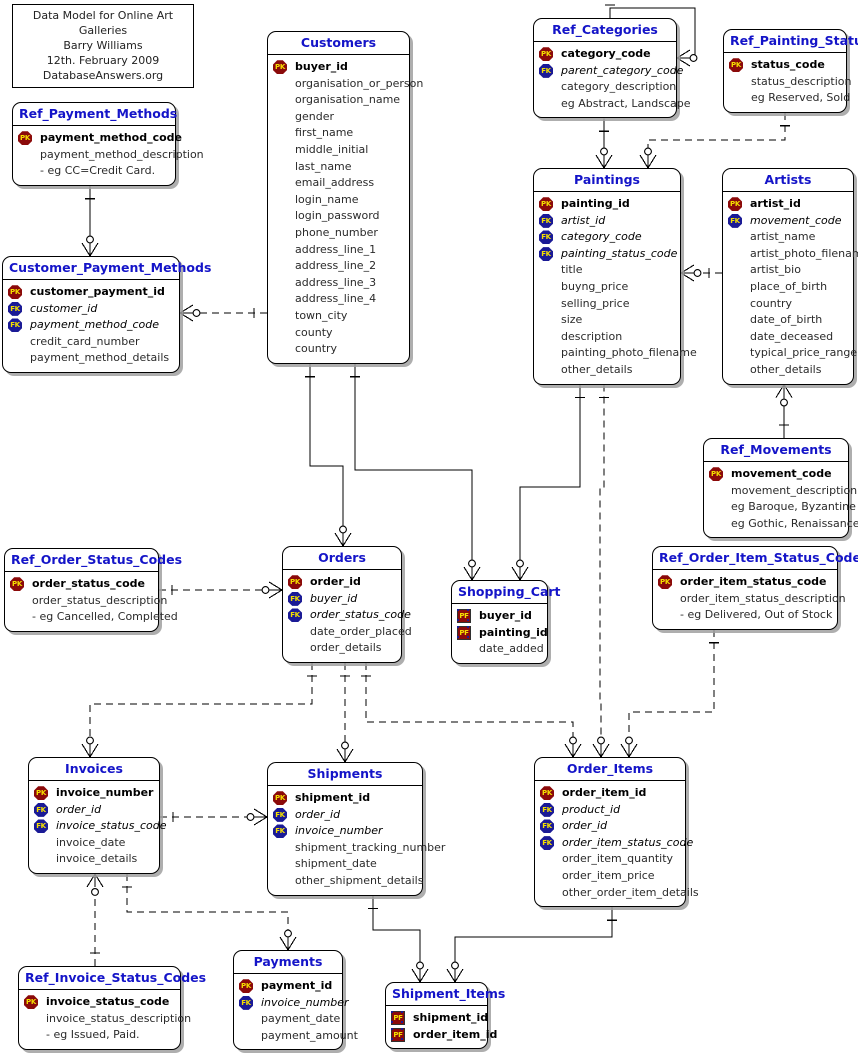 The image size is (858, 1056). Describe the element at coordinates (99, 1035) in the screenshot. I see `attribute-row: - eg Issued, Paid.` at that location.